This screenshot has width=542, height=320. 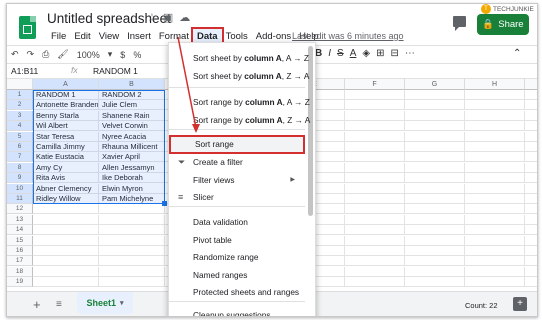 What do you see at coordinates (318, 53) in the screenshot?
I see `bold-icon: B` at bounding box center [318, 53].